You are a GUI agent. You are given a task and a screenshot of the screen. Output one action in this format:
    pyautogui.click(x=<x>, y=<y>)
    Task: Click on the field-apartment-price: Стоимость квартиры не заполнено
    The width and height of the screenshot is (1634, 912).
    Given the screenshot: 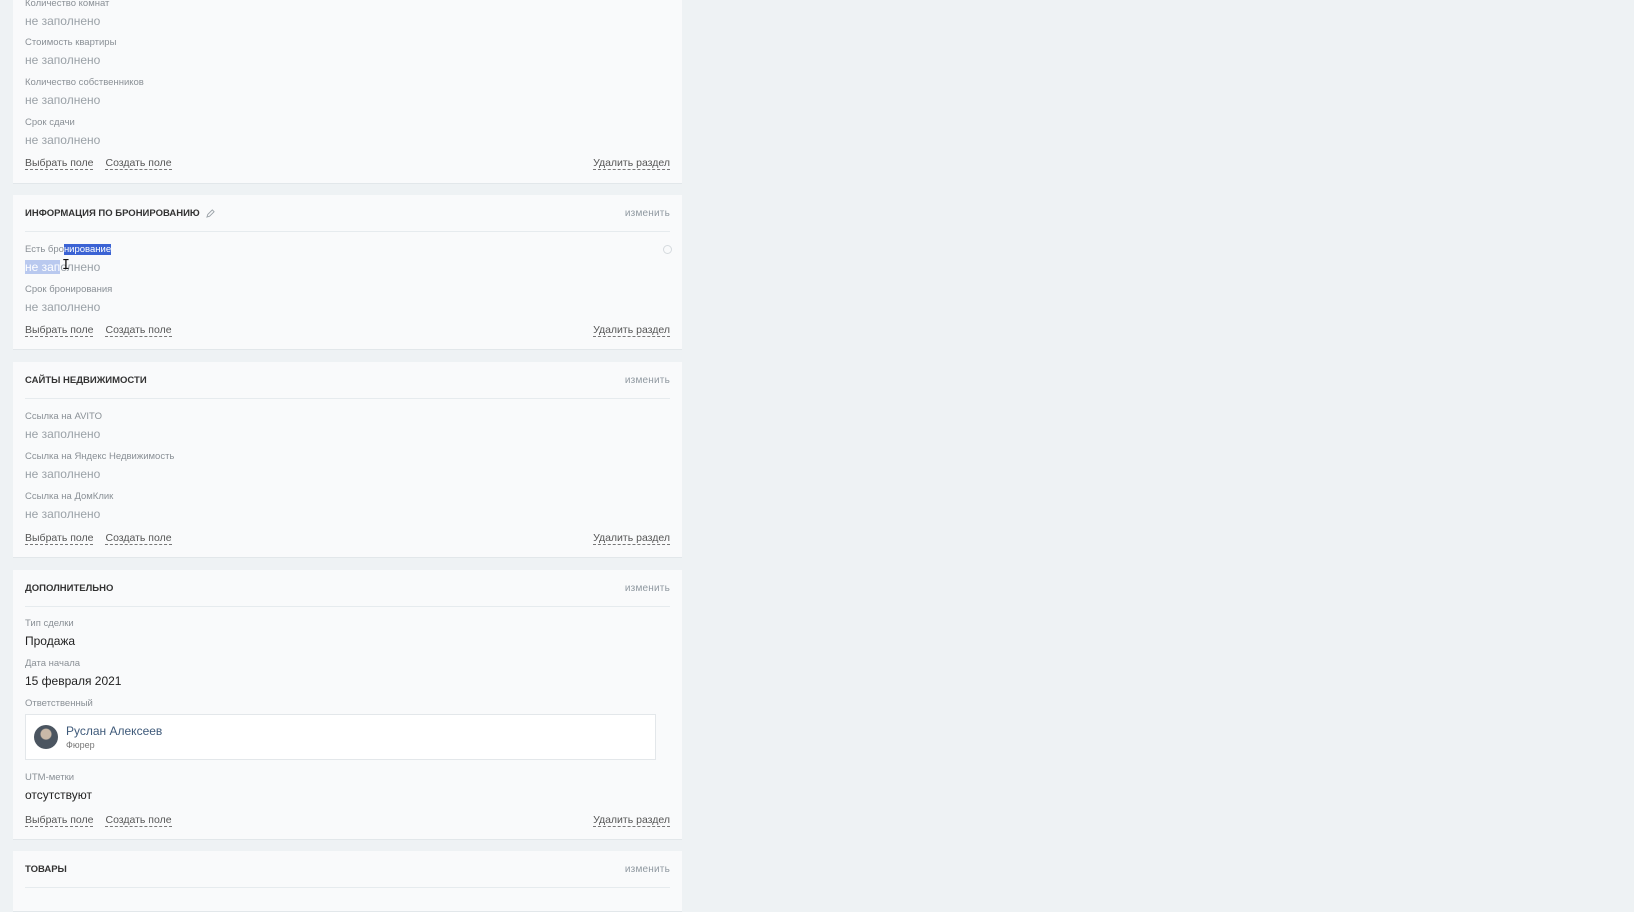 What is the action you would take?
    pyautogui.click(x=70, y=52)
    